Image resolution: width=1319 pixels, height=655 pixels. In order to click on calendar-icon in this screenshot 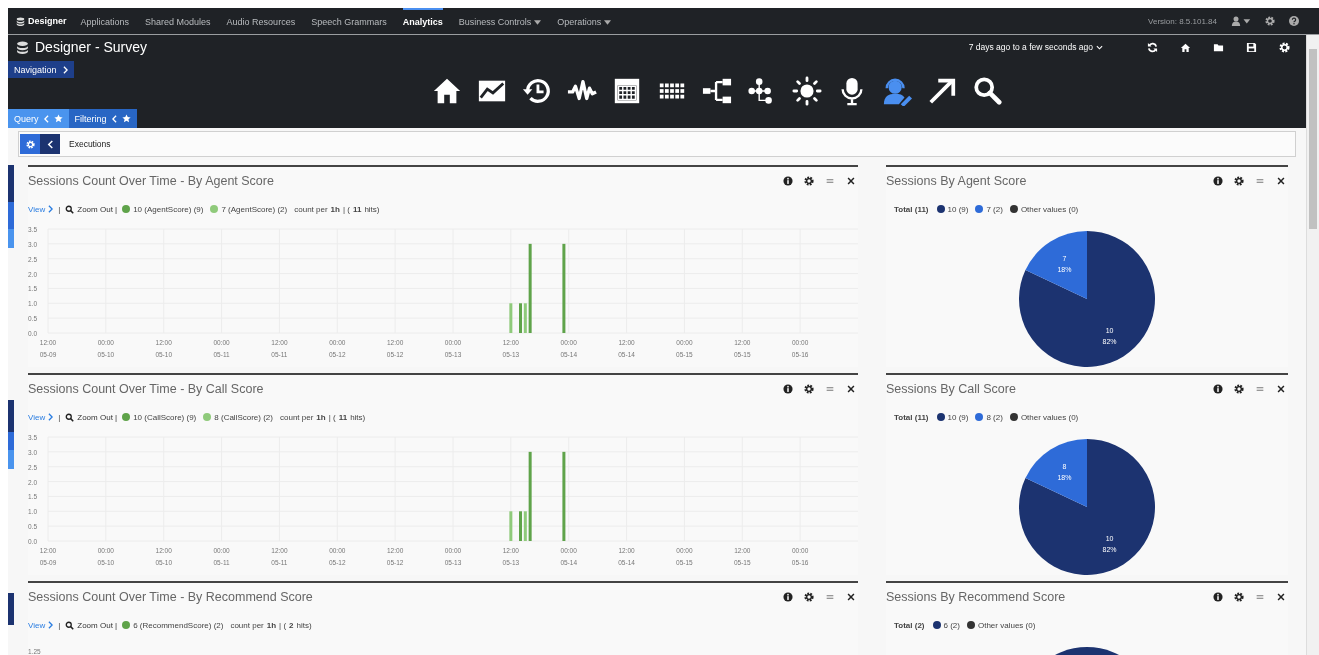, I will do `click(627, 91)`.